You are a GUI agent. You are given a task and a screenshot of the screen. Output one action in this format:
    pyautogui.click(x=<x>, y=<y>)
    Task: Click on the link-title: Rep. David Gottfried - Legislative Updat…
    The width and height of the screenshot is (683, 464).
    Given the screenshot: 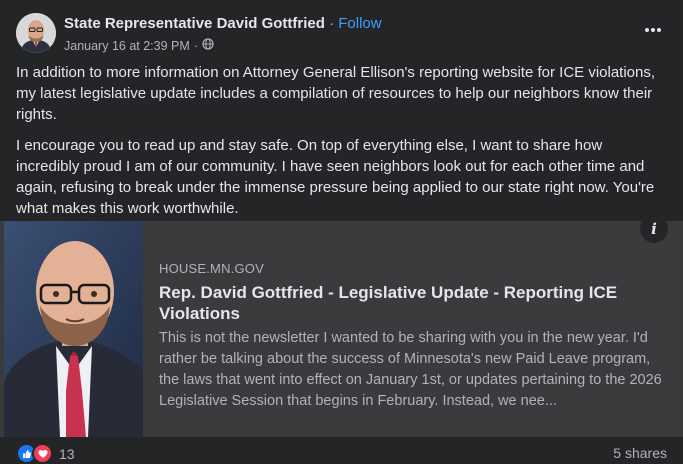 What is the action you would take?
    pyautogui.click(x=411, y=303)
    